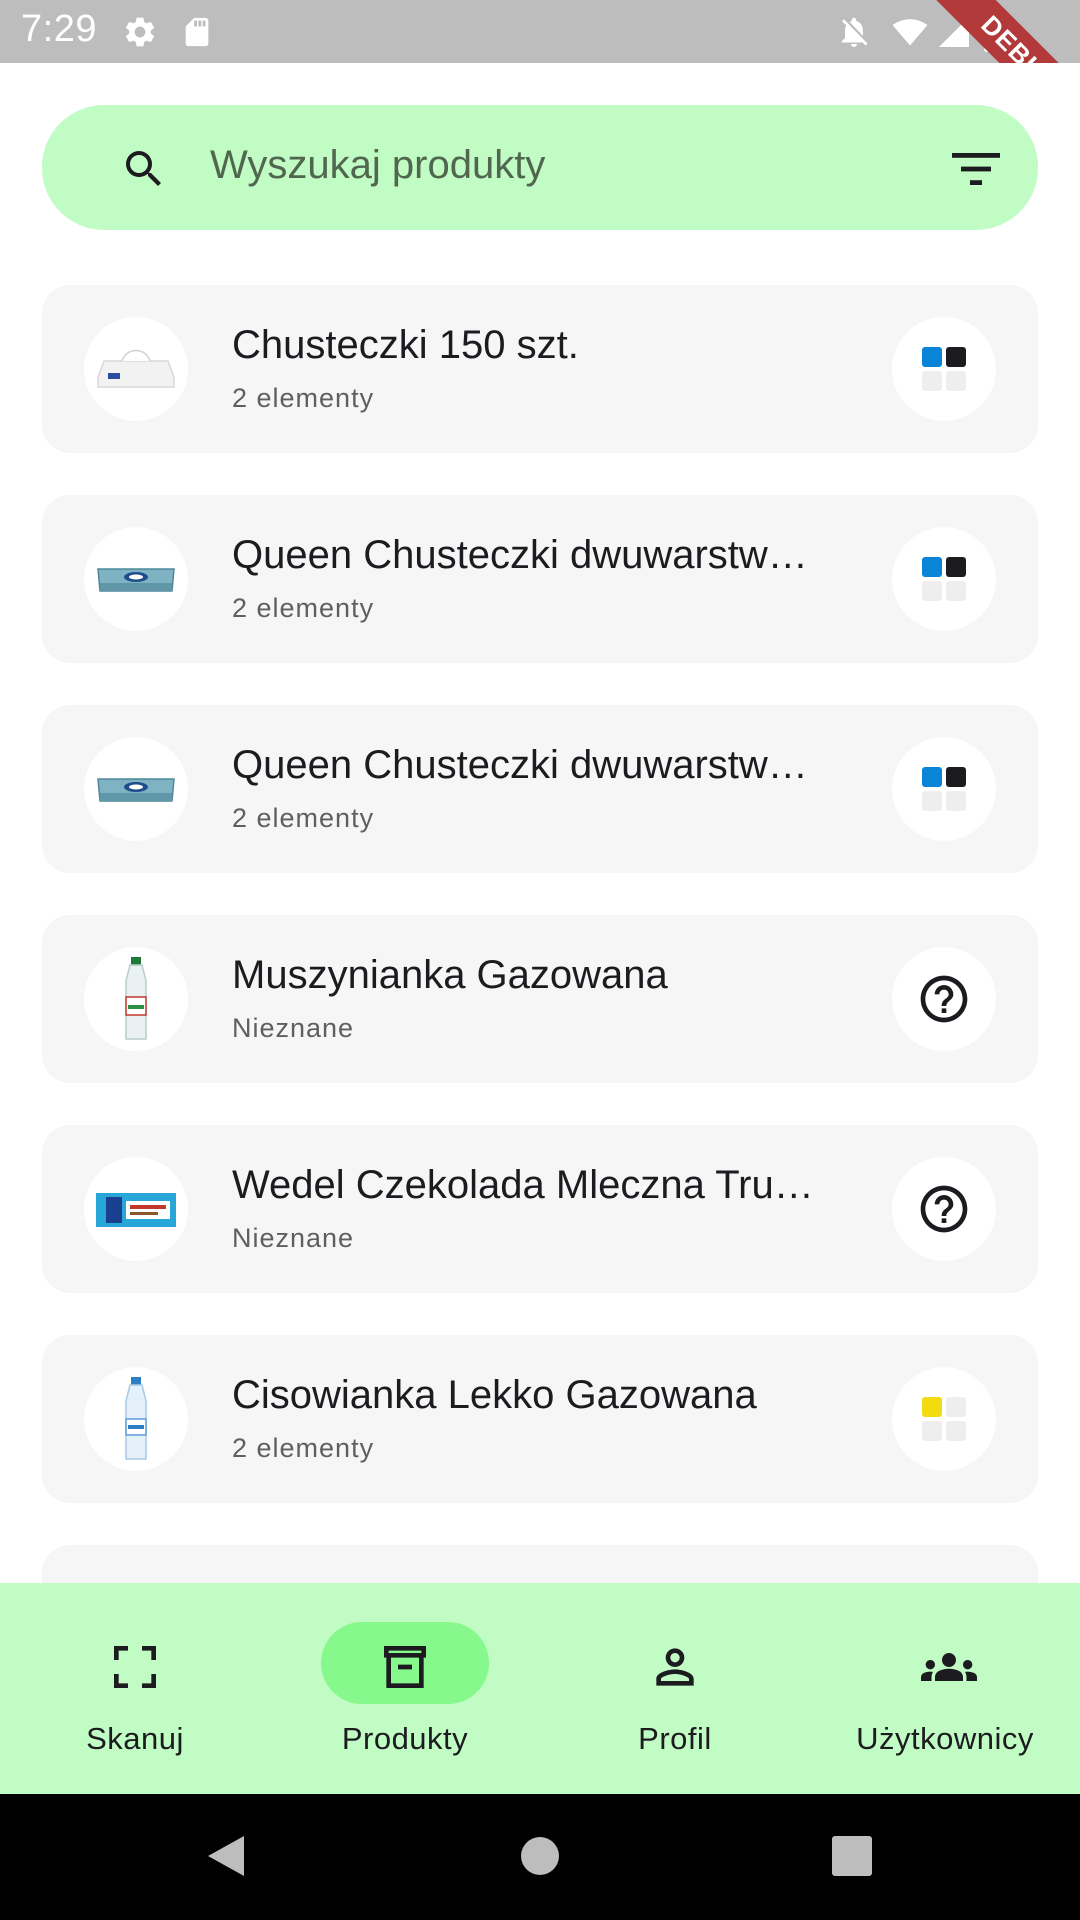 The image size is (1080, 1920). Describe the element at coordinates (143, 168) in the screenshot. I see `search-icon` at that location.